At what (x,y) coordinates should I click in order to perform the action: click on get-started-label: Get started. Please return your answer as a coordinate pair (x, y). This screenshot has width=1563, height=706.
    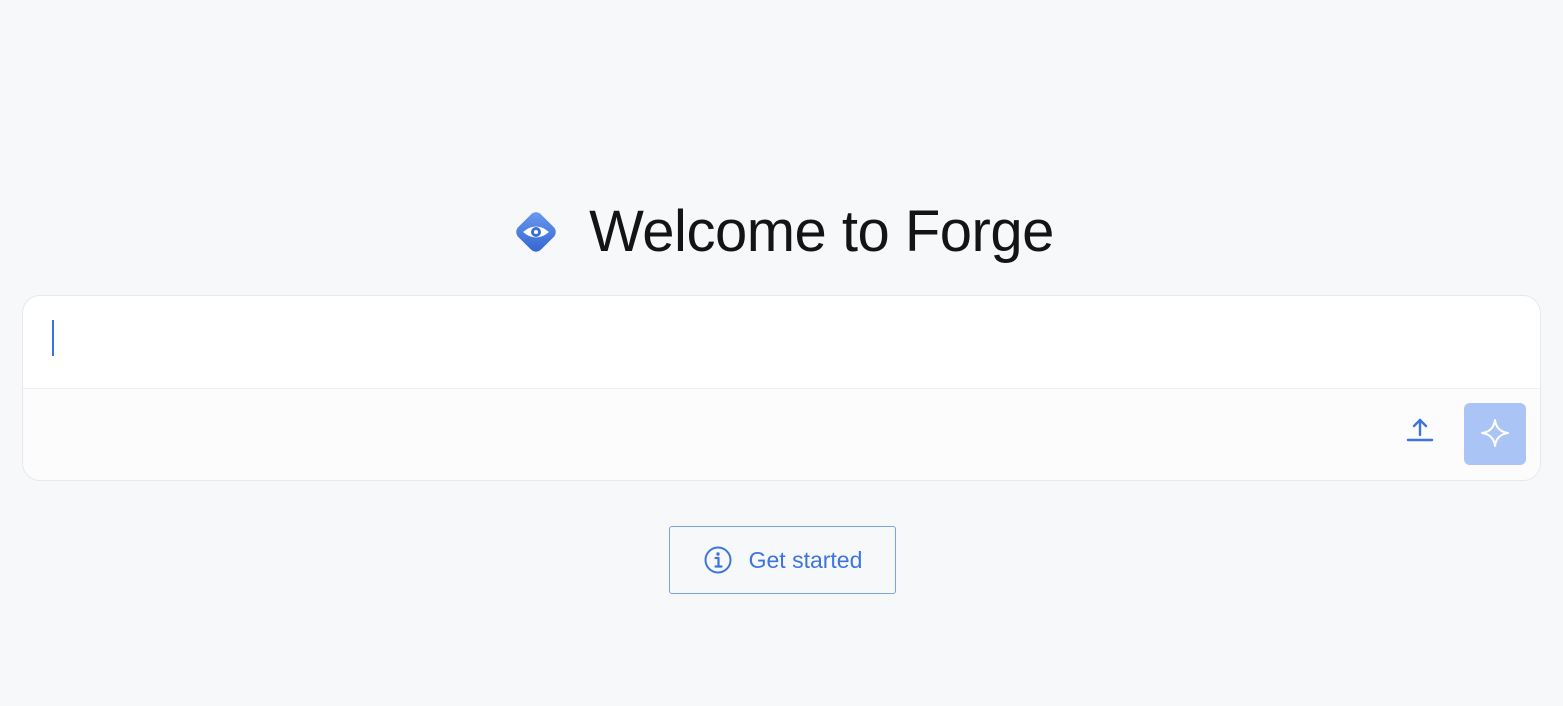
    Looking at the image, I should click on (805, 559).